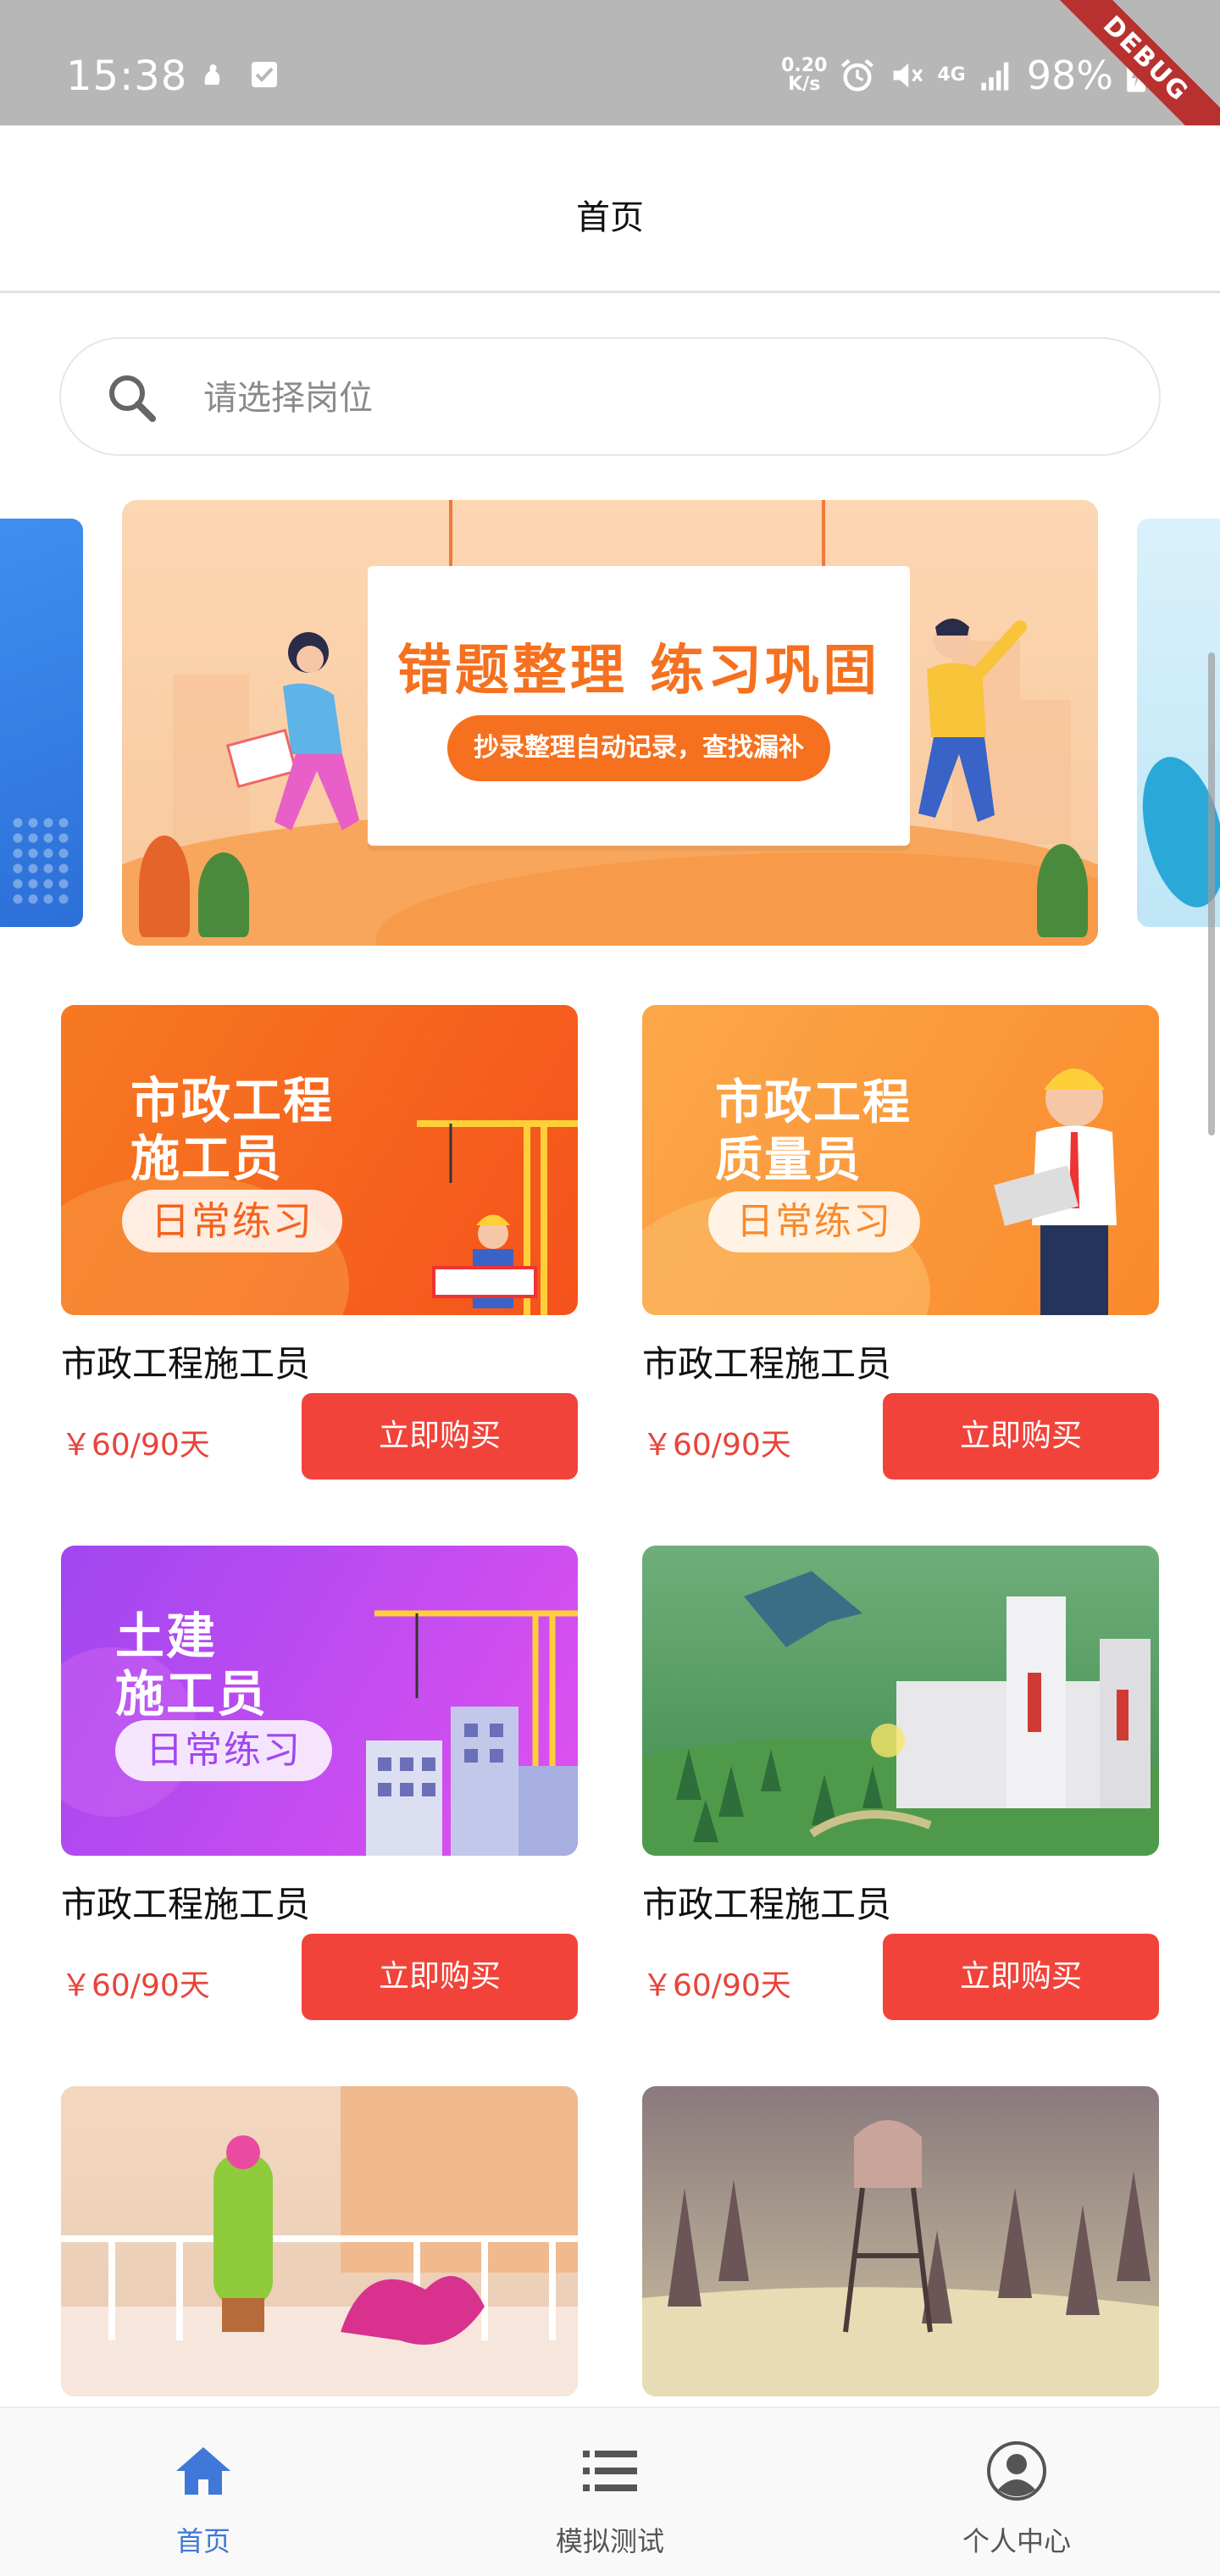 This screenshot has height=2576, width=1220. I want to click on bottom-navigation: 首页 模拟测试 个人中心, so click(610, 2491).